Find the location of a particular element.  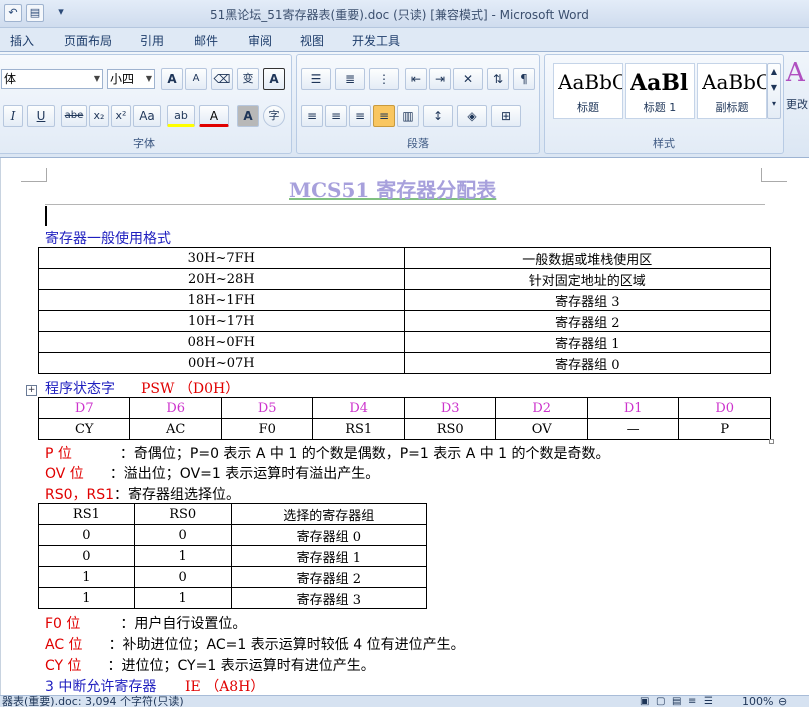

decrease-indent-icon: ⇤ is located at coordinates (416, 79).